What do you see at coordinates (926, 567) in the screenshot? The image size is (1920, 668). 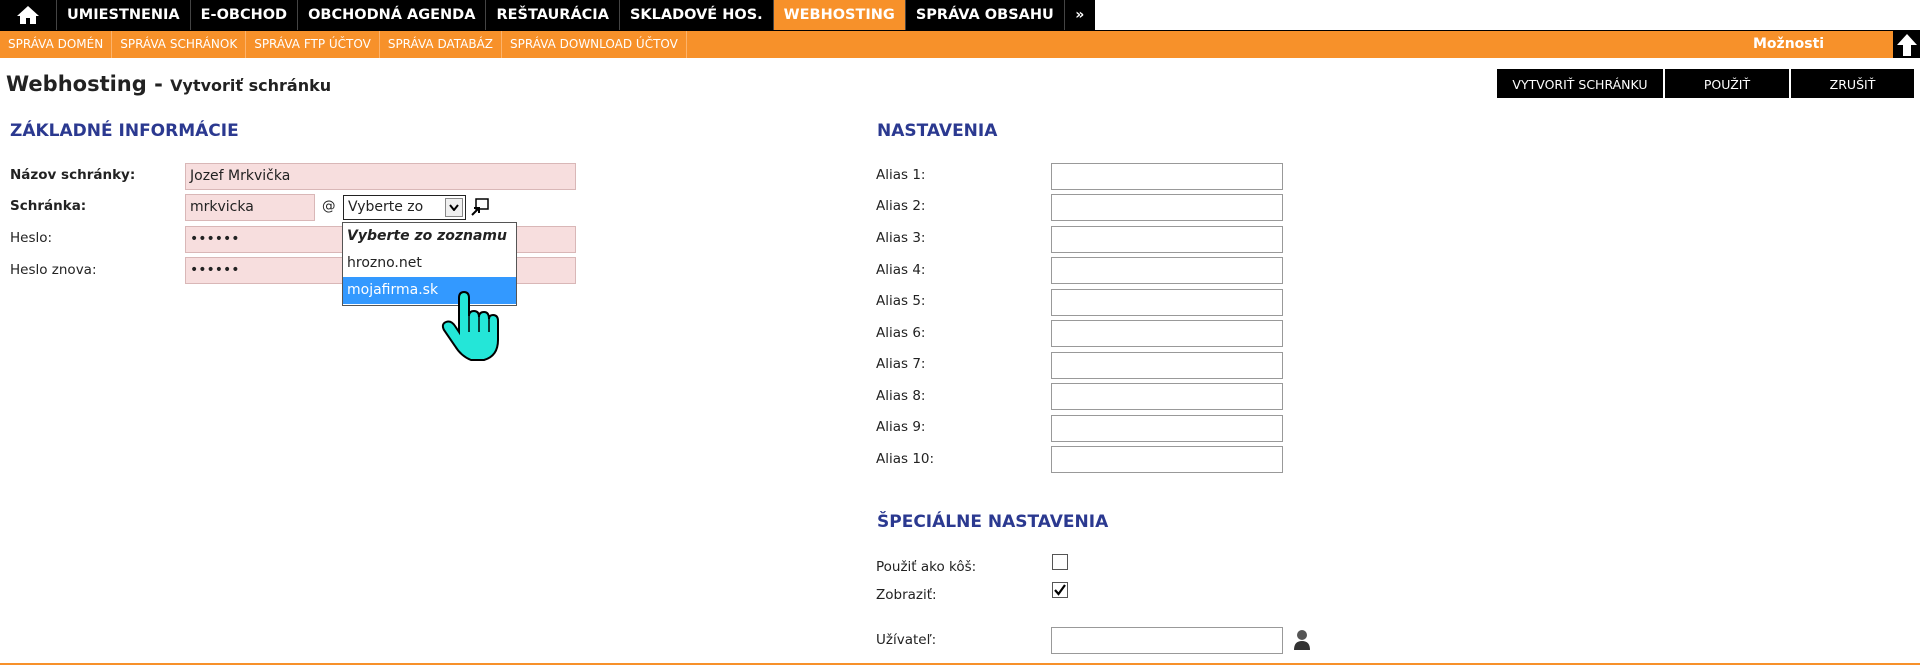 I see `use-as-trash-label: Použiť ako kôš:` at bounding box center [926, 567].